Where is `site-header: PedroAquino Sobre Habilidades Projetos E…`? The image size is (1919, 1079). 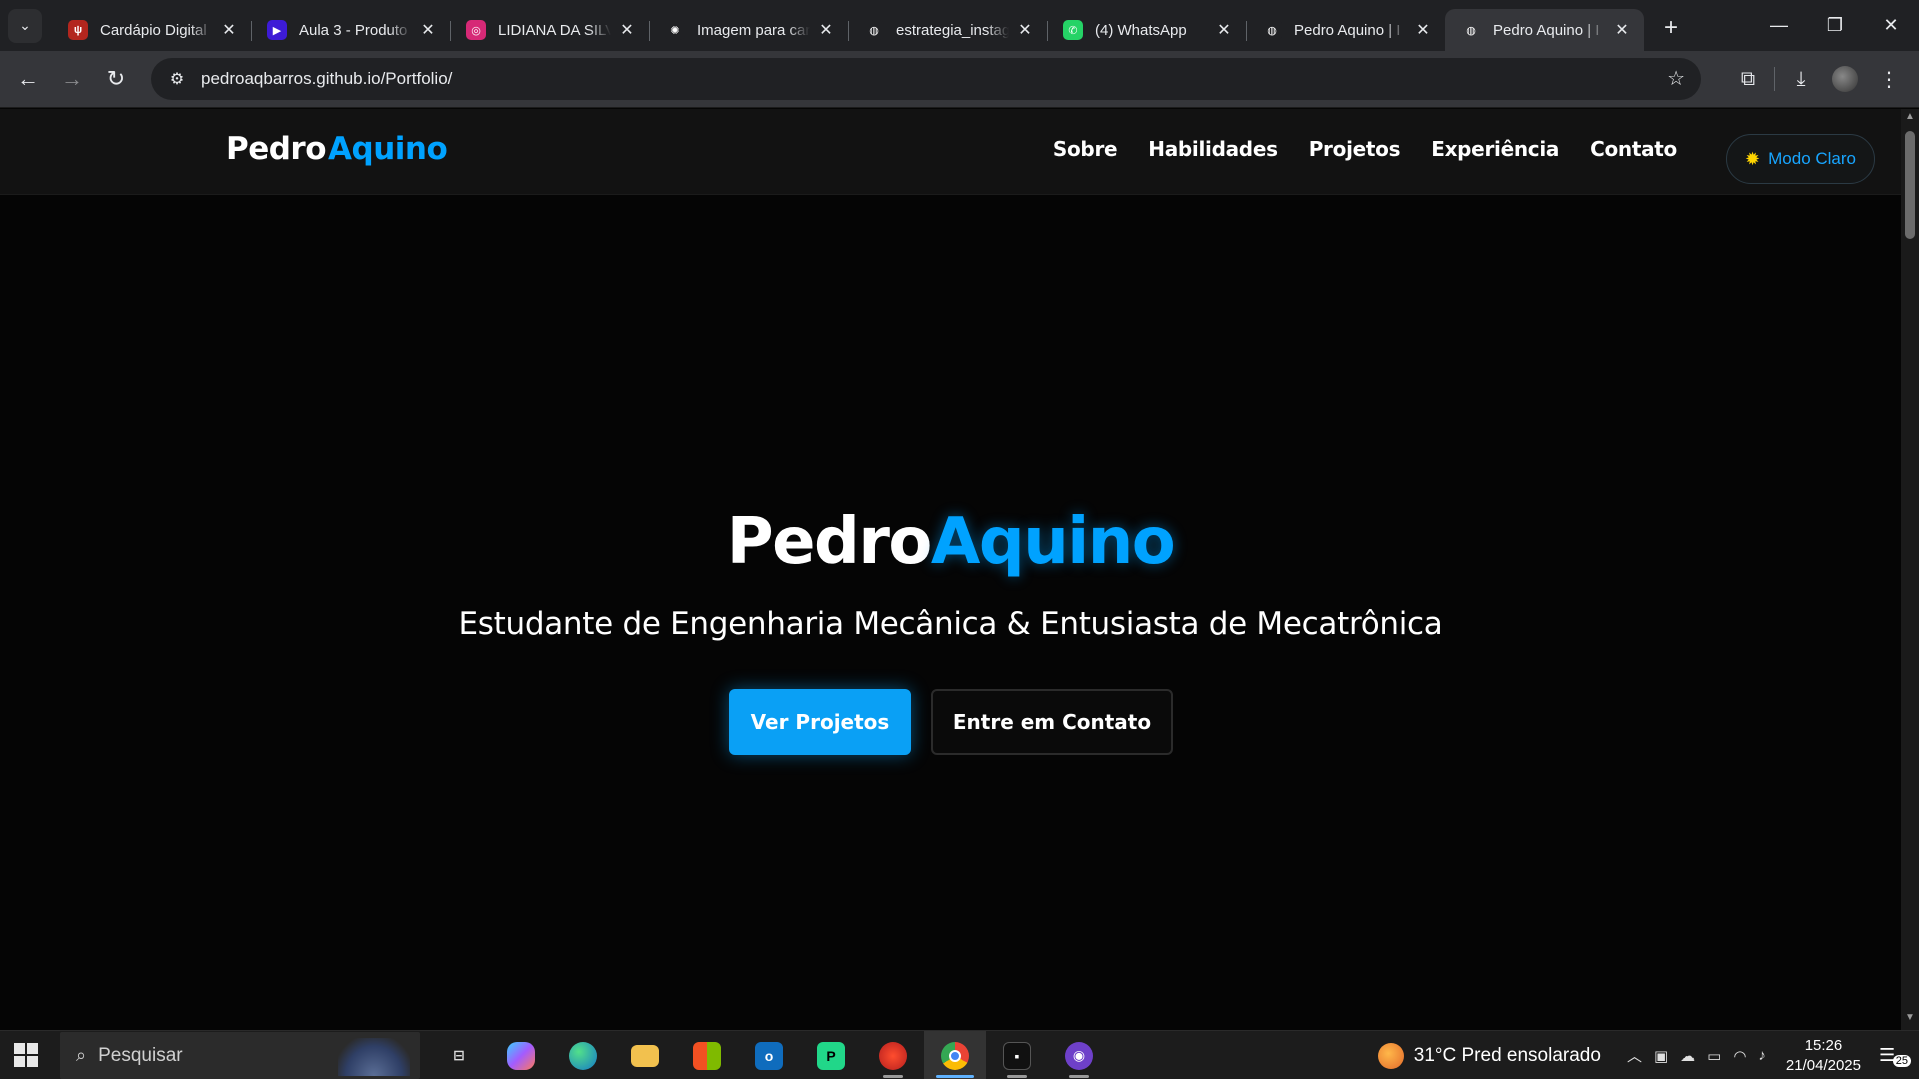
site-header: PedroAquino Sobre Habilidades Projetos E… is located at coordinates (950, 152).